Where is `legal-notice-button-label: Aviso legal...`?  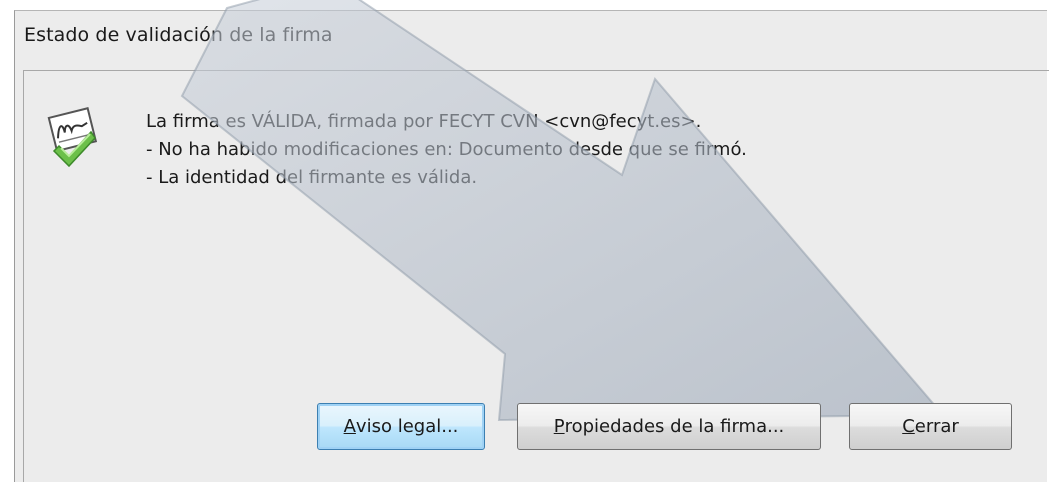 legal-notice-button-label: Aviso legal... is located at coordinates (401, 426).